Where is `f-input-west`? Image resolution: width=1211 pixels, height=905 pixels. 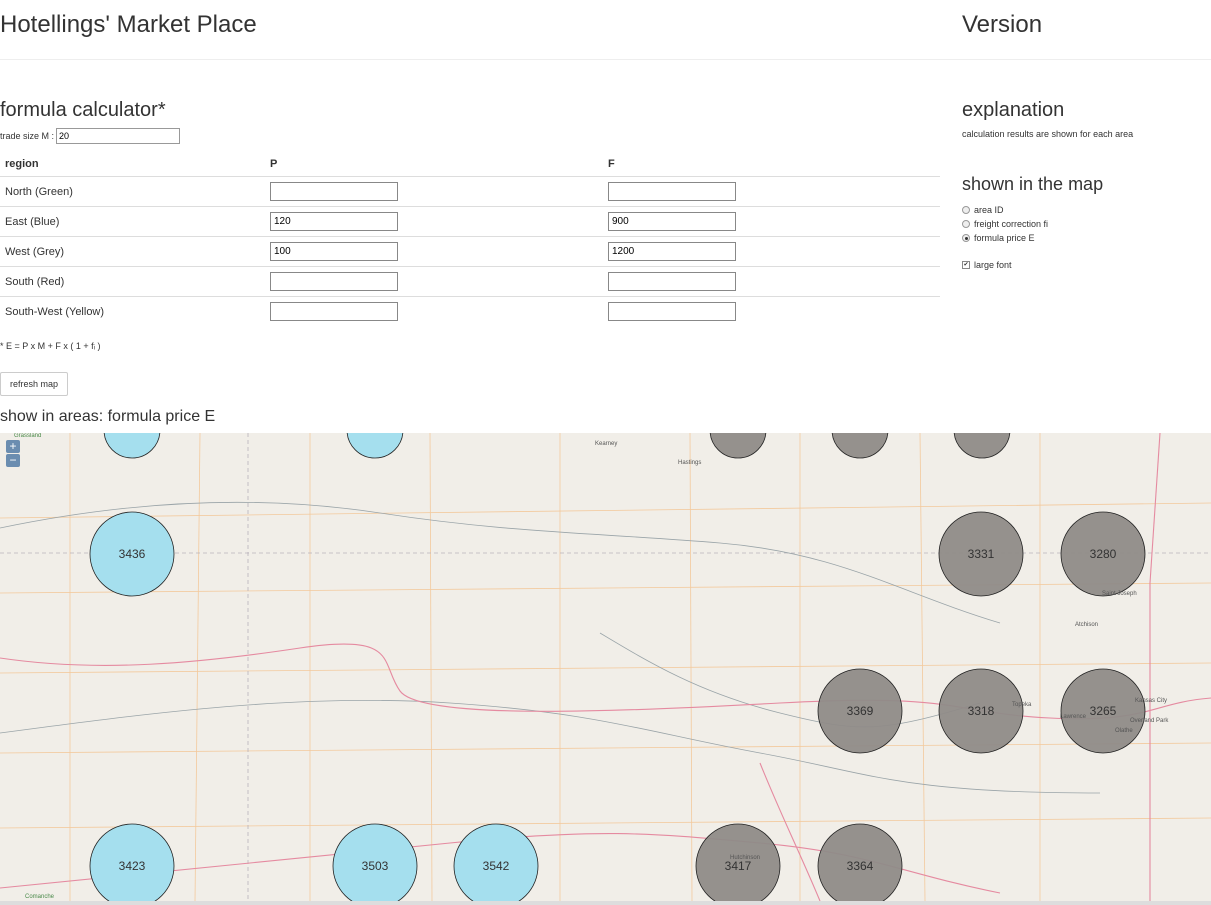
f-input-west is located at coordinates (672, 251).